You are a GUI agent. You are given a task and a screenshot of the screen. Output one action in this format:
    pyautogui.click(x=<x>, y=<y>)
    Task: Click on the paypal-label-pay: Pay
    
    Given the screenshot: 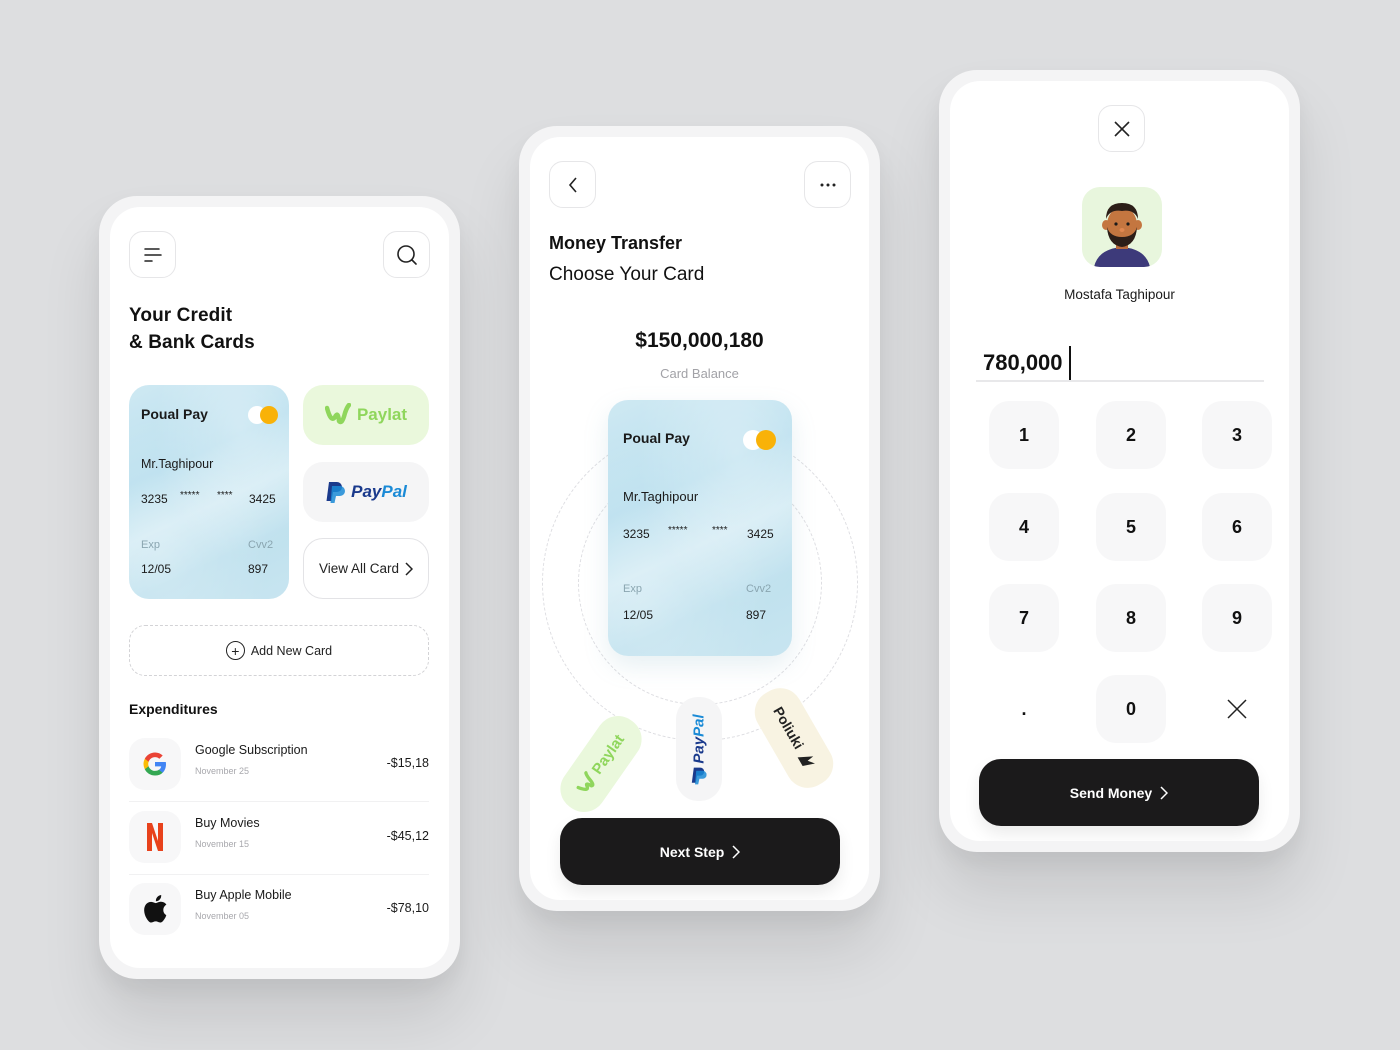 What is the action you would take?
    pyautogui.click(x=366, y=491)
    